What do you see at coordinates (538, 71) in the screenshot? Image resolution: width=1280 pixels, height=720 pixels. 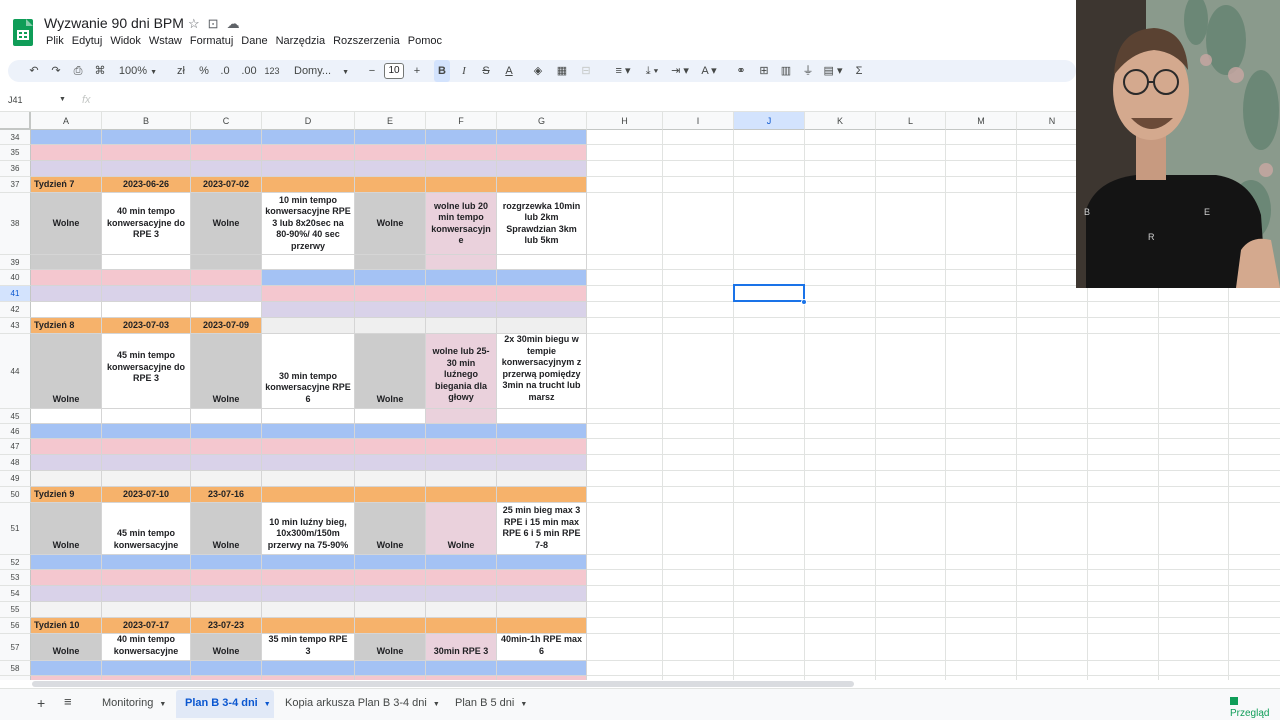 I see `fill-color-icon: ◈` at bounding box center [538, 71].